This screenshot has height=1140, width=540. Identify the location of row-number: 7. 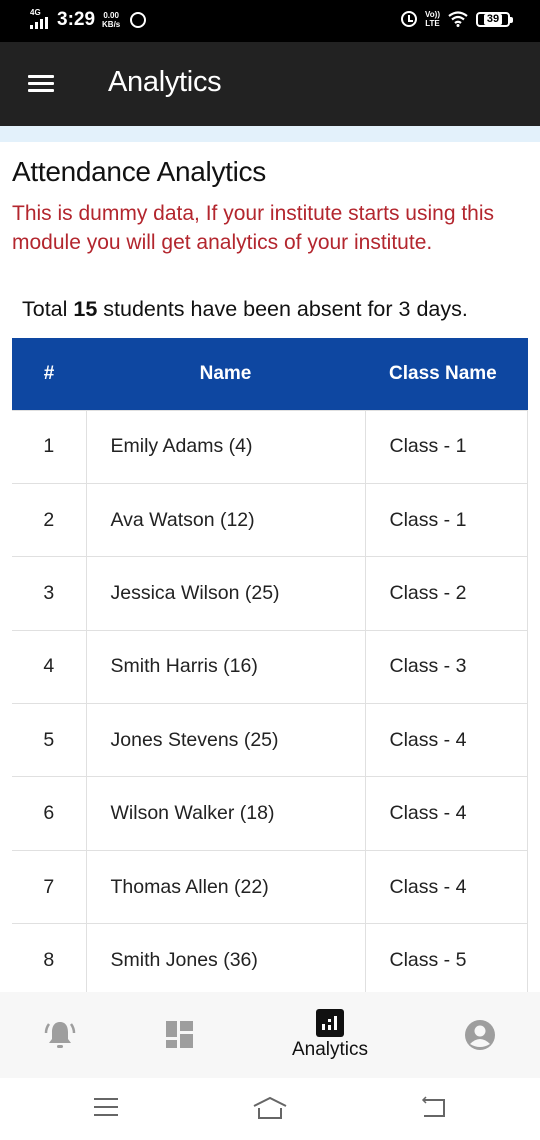
(49, 887).